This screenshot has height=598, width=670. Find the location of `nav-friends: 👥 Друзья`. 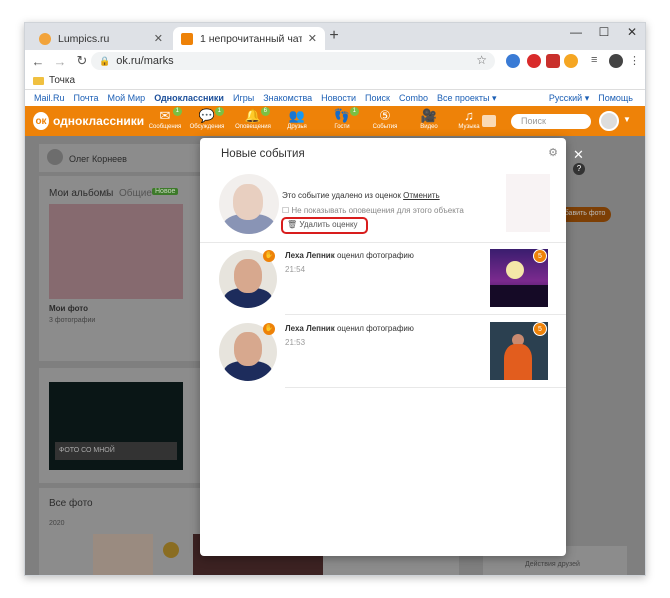

nav-friends: 👥 Друзья is located at coordinates (297, 119).